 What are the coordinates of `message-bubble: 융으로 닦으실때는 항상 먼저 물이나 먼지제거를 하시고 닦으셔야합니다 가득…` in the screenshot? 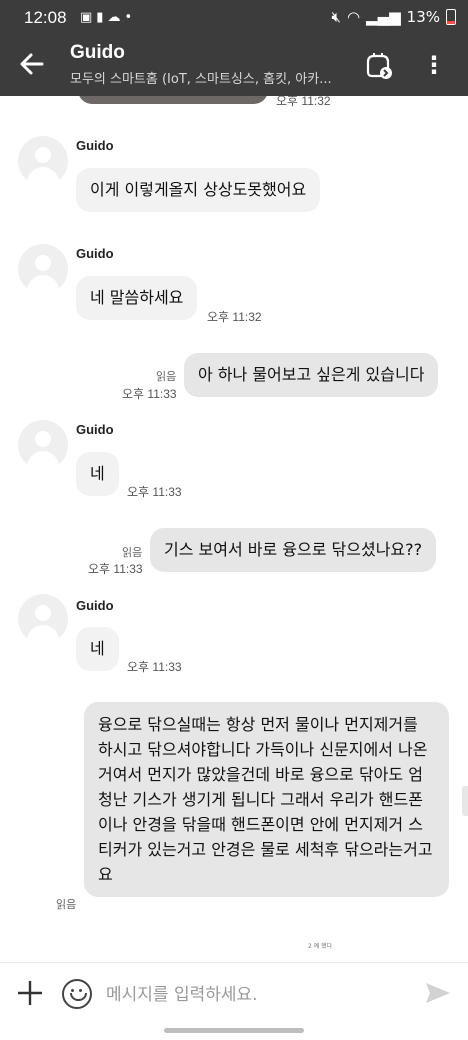 It's located at (266, 799).